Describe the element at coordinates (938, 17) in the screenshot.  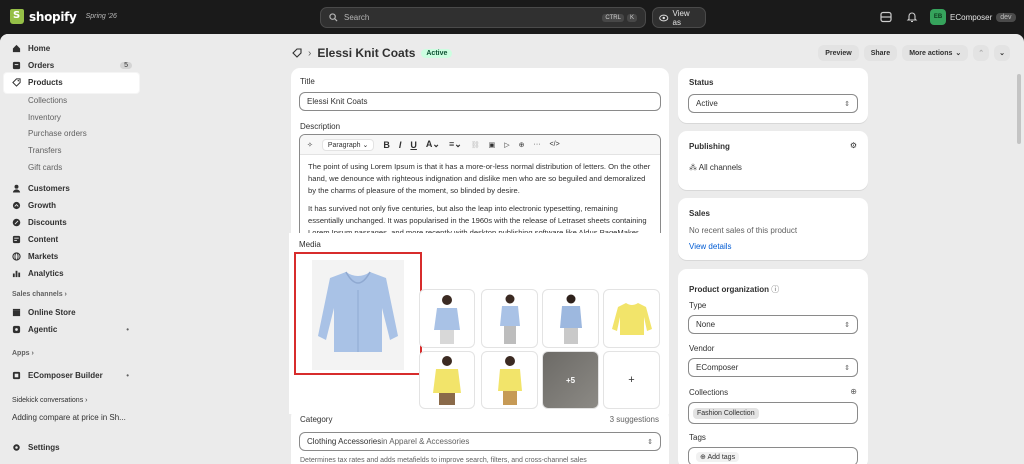
I see `avatar: EB` at that location.